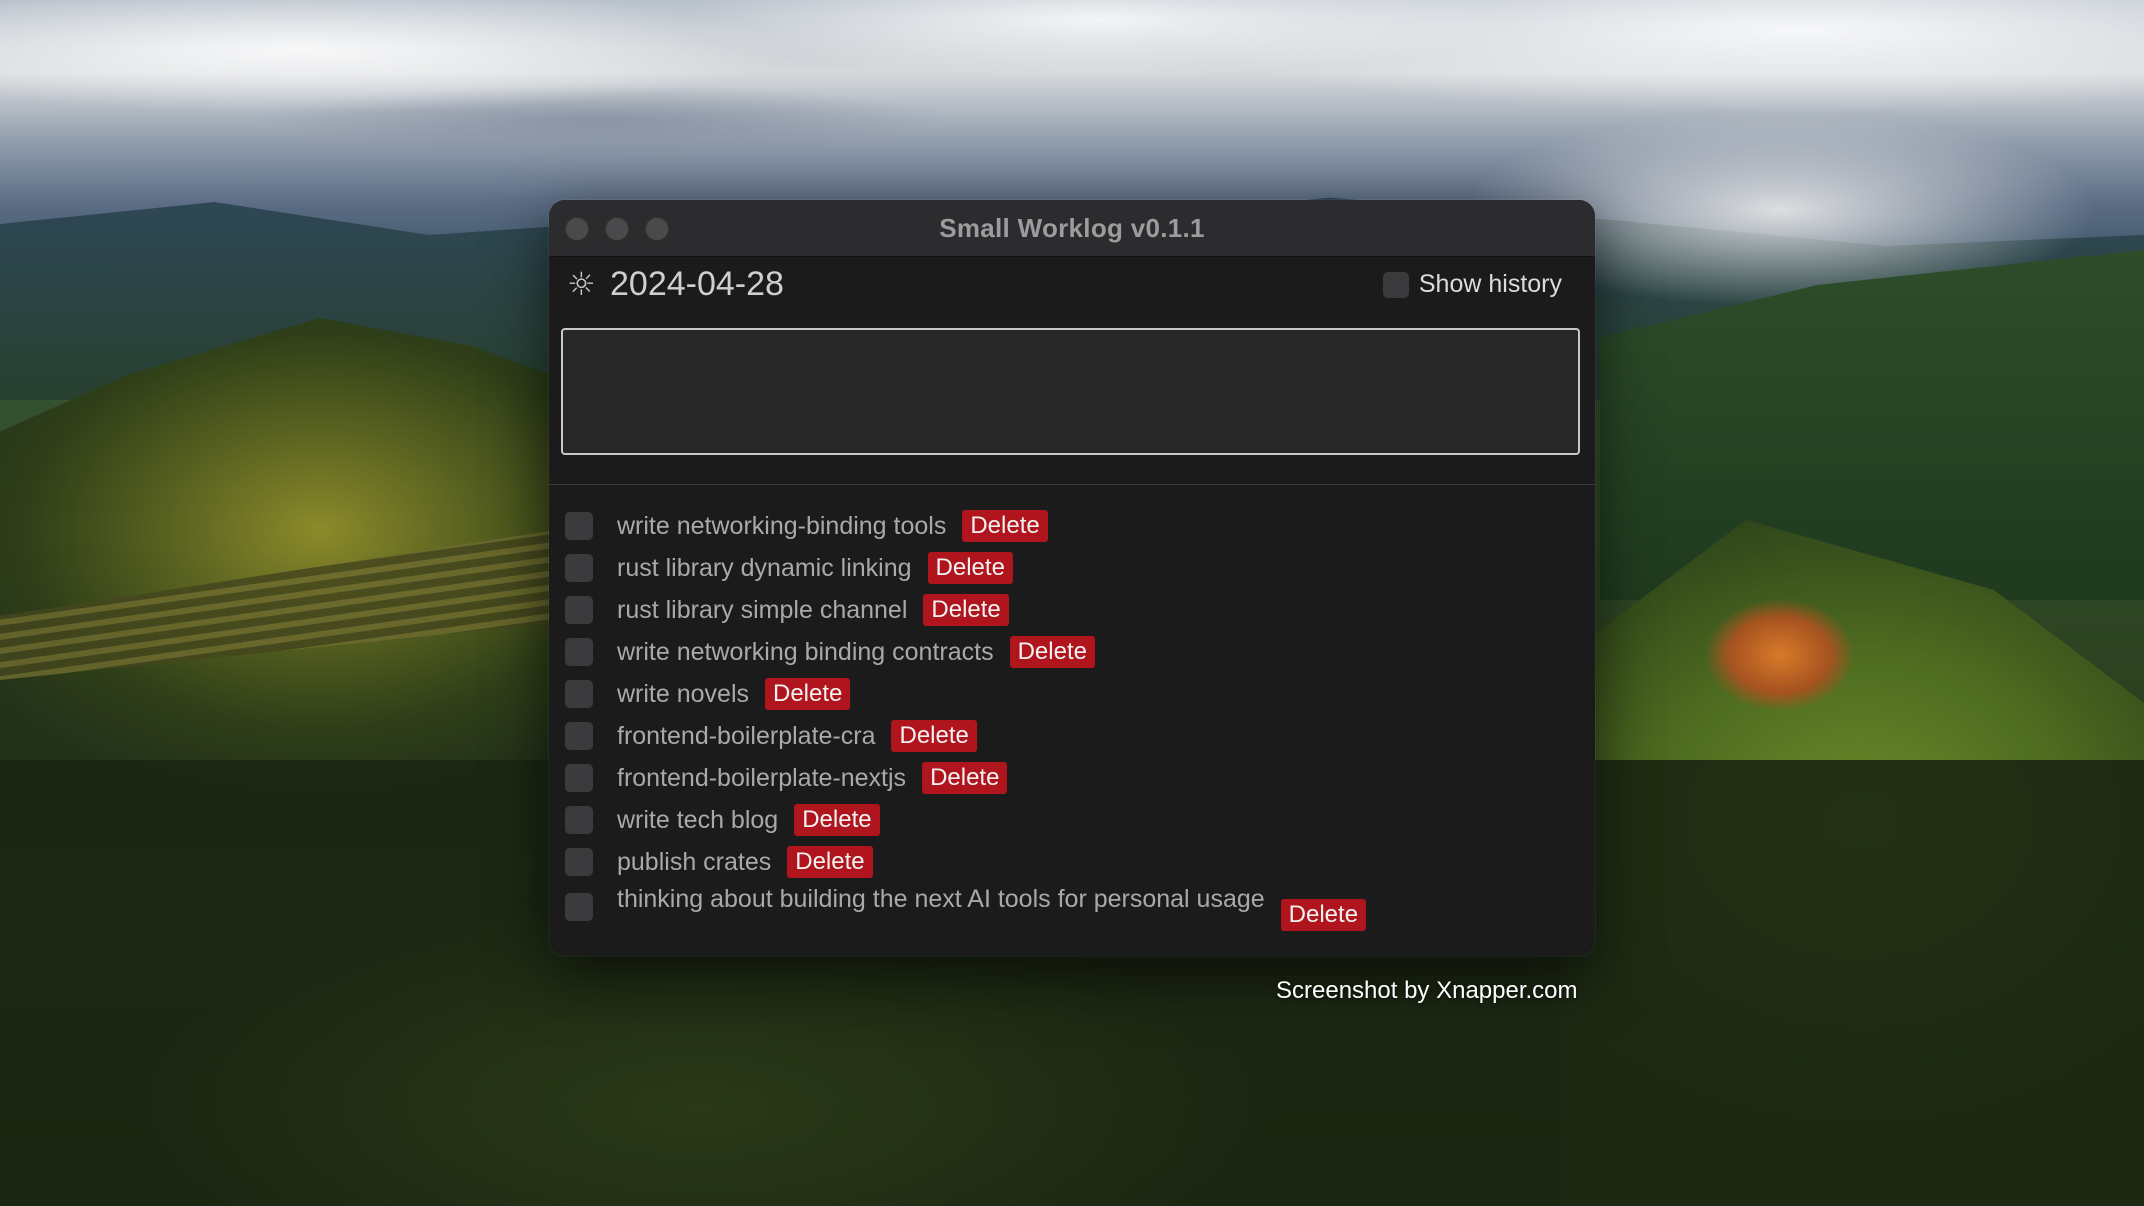 The height and width of the screenshot is (1206, 2144). I want to click on task-label: write networking-binding tools, so click(782, 525).